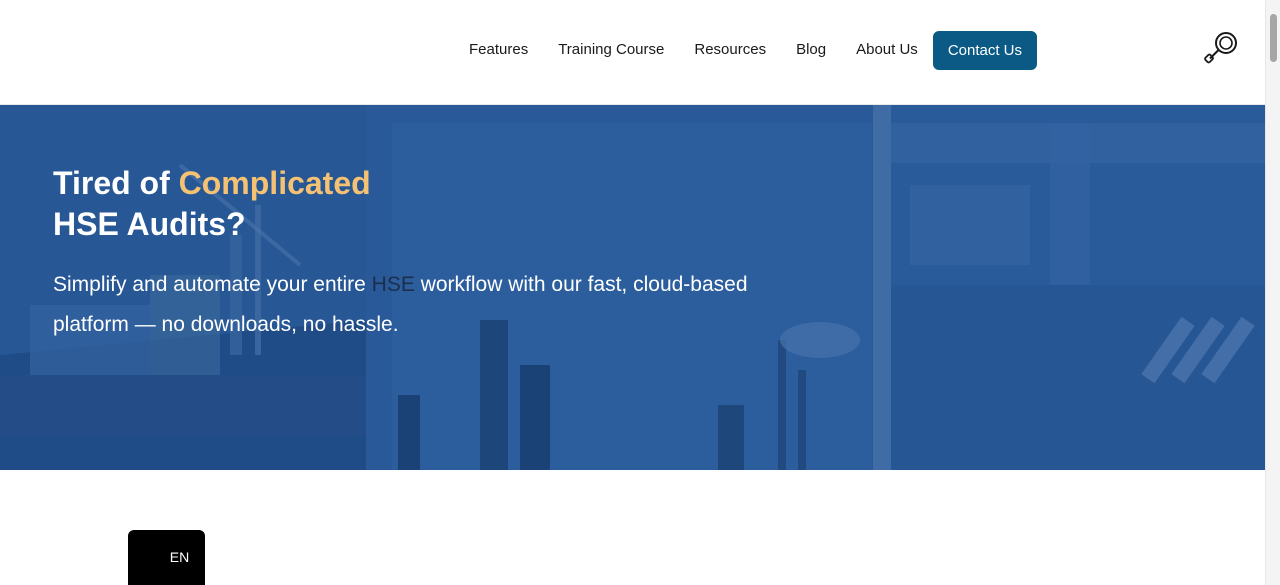  What do you see at coordinates (149, 224) in the screenshot?
I see `hero-title-line2: HSE Audits?` at bounding box center [149, 224].